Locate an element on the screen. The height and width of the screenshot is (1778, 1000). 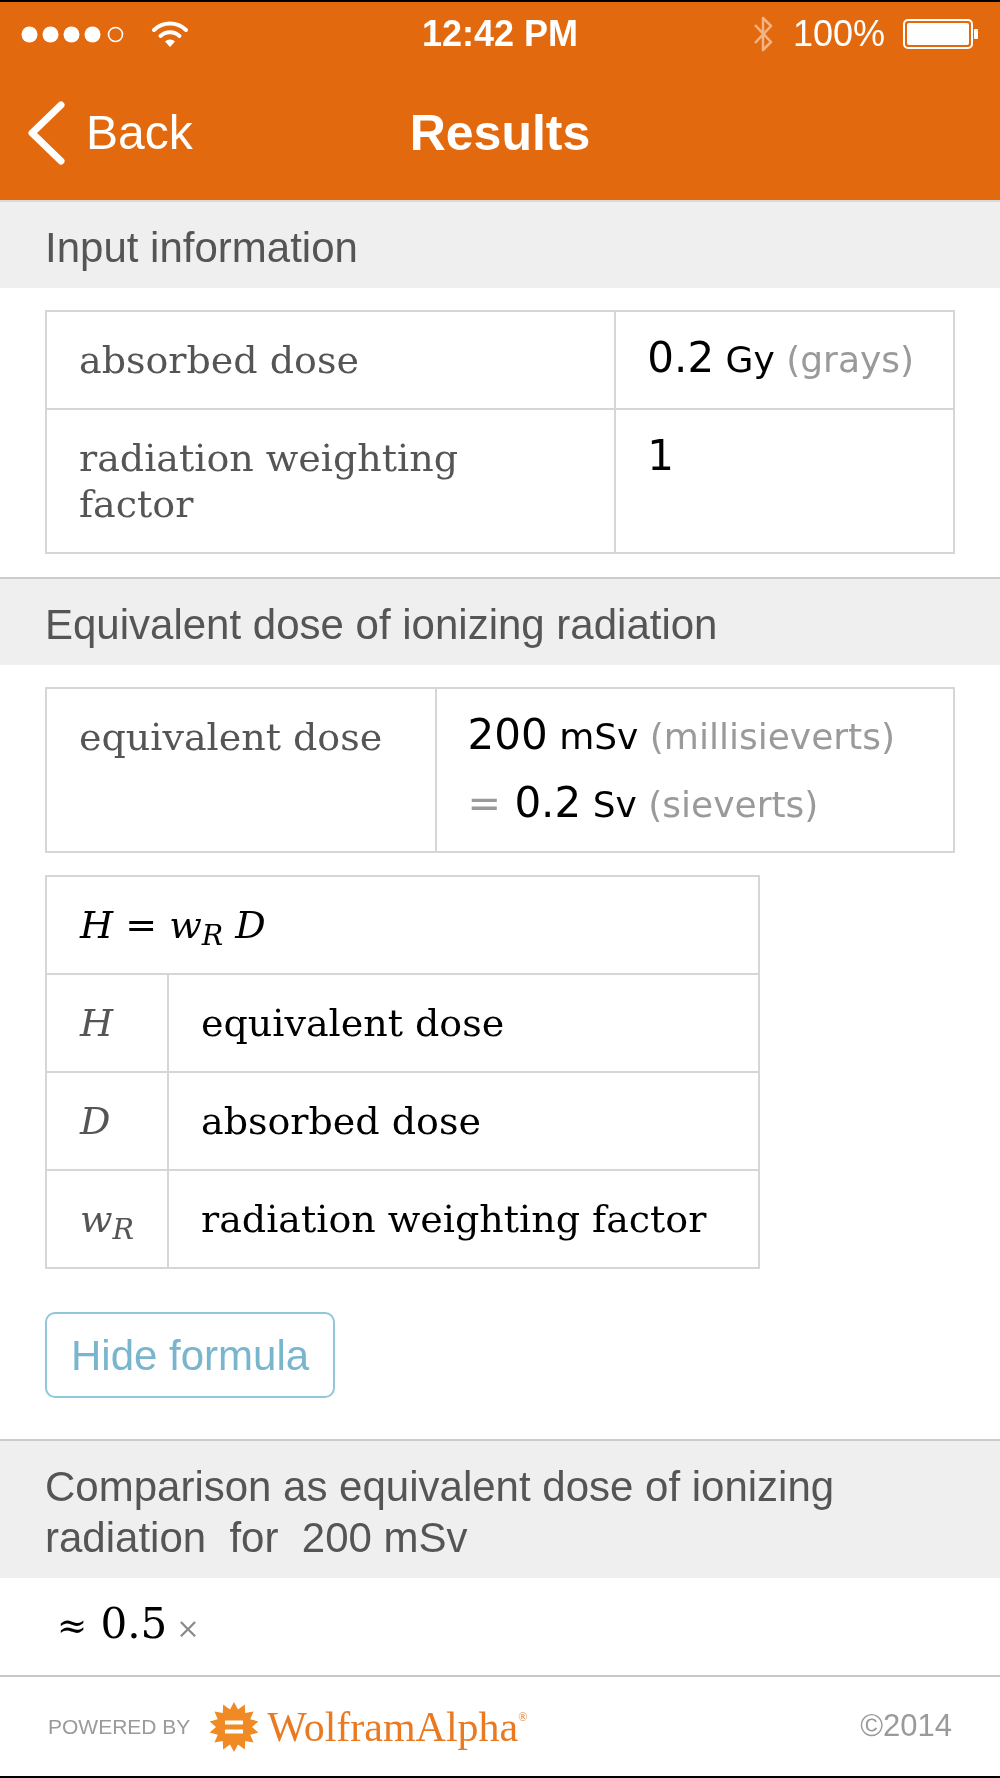
property-label: equivalent dose is located at coordinates (231, 737).